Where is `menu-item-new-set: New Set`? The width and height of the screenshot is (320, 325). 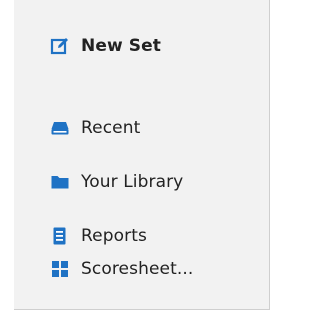
menu-item-new-set: New Set is located at coordinates (105, 46).